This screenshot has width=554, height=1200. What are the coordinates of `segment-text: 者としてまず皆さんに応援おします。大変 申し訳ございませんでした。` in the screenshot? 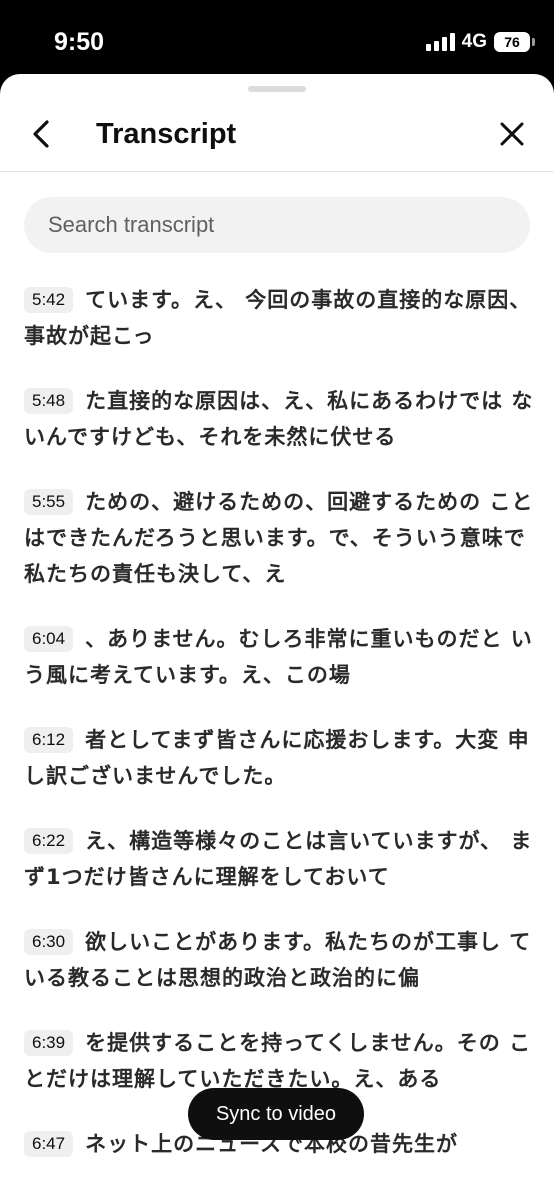 It's located at (277, 758).